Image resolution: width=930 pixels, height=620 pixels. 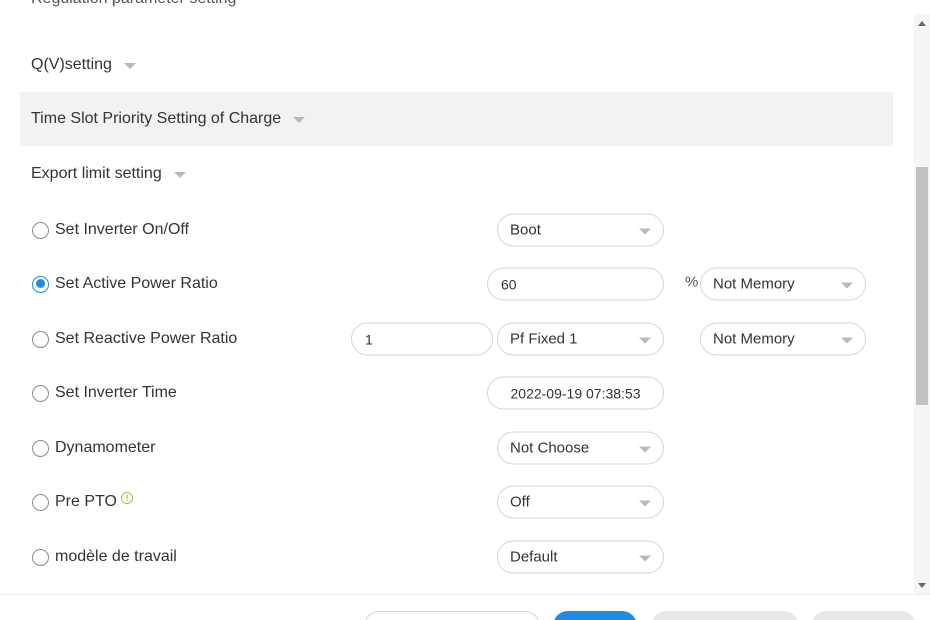 What do you see at coordinates (509, 284) in the screenshot?
I see `input-value: 60` at bounding box center [509, 284].